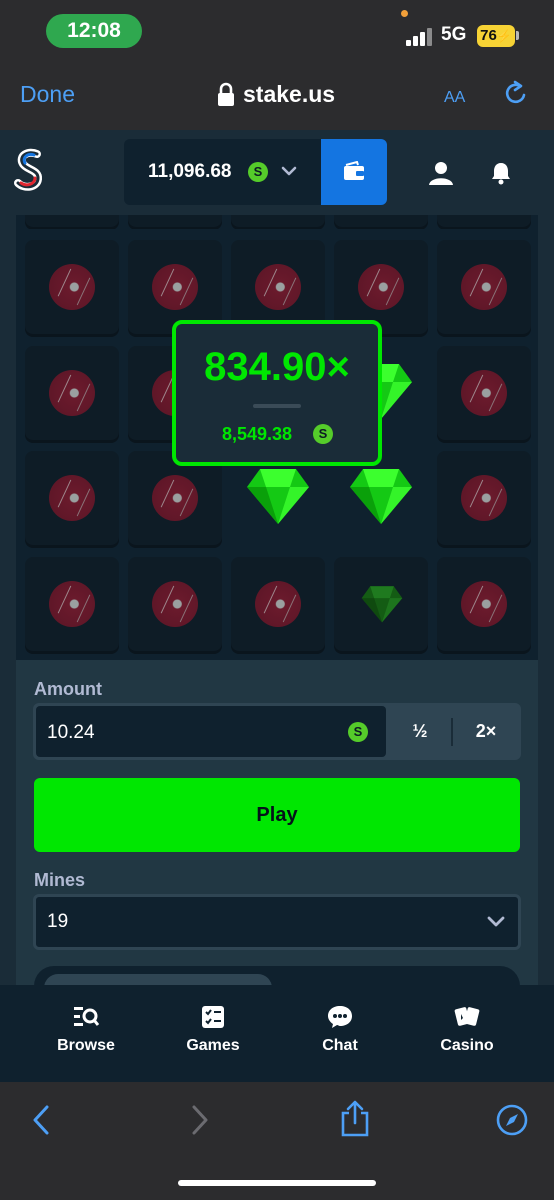  What do you see at coordinates (340, 1030) in the screenshot?
I see `nav-chat: Chat` at bounding box center [340, 1030].